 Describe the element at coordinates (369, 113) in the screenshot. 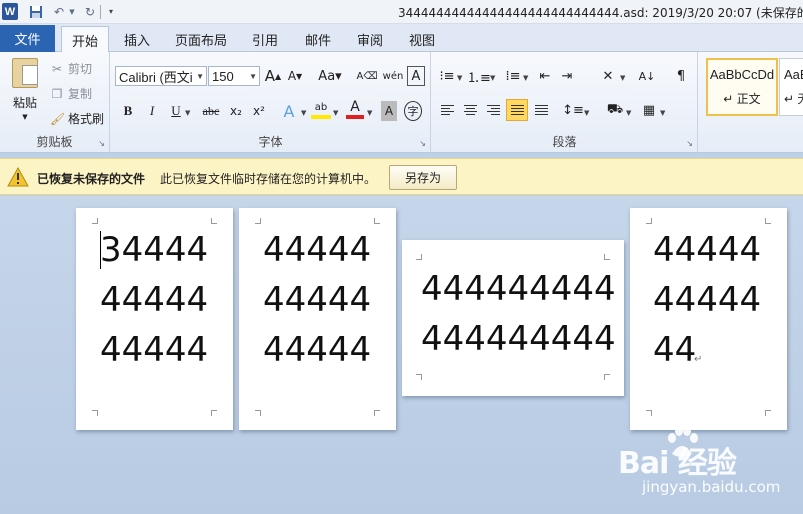

I see `font-color-dropdown-icon: ▼` at that location.